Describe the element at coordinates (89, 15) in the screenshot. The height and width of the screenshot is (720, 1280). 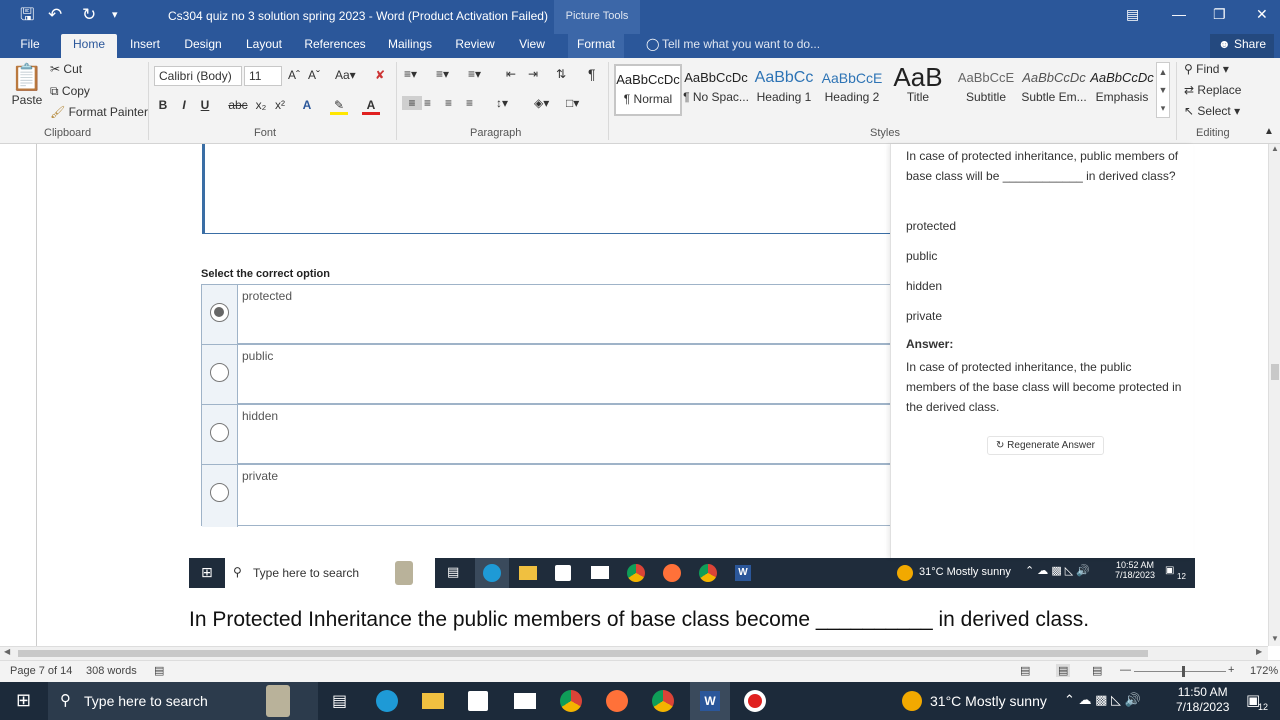
I see `redo-icon: ↻` at that location.